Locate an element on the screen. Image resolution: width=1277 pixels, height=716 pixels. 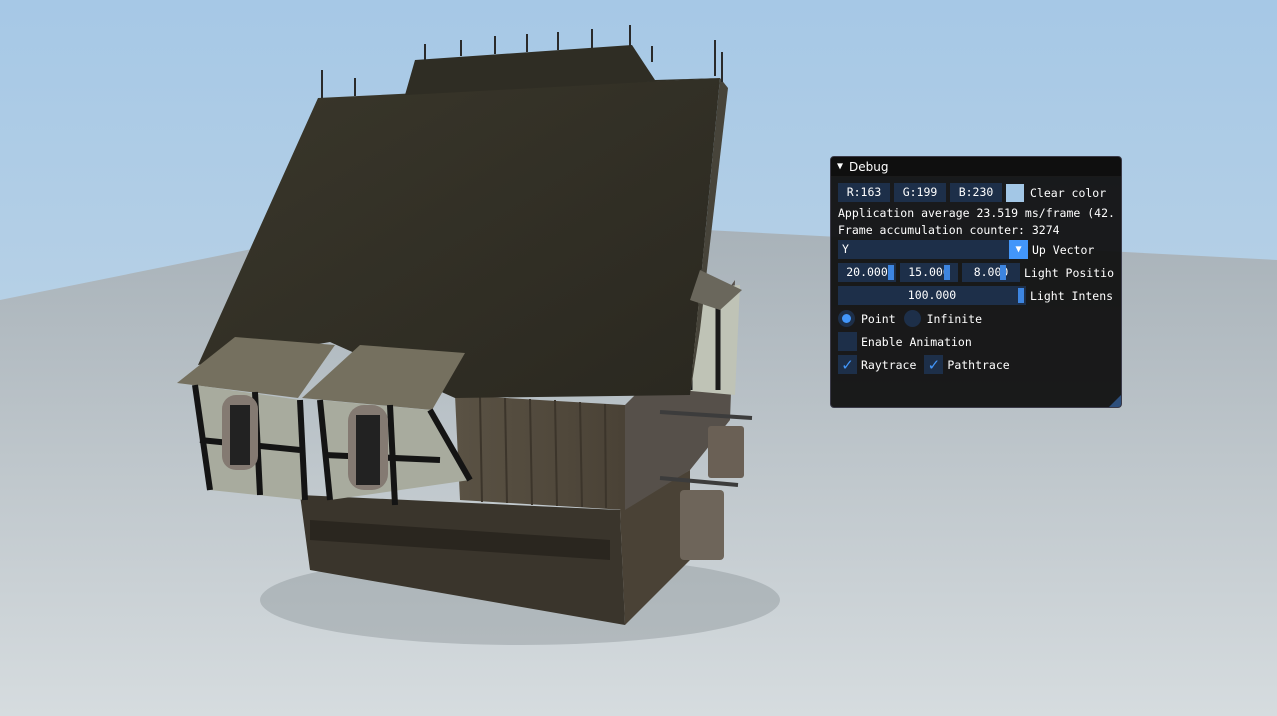
debug-title: Debug is located at coordinates (869, 166).